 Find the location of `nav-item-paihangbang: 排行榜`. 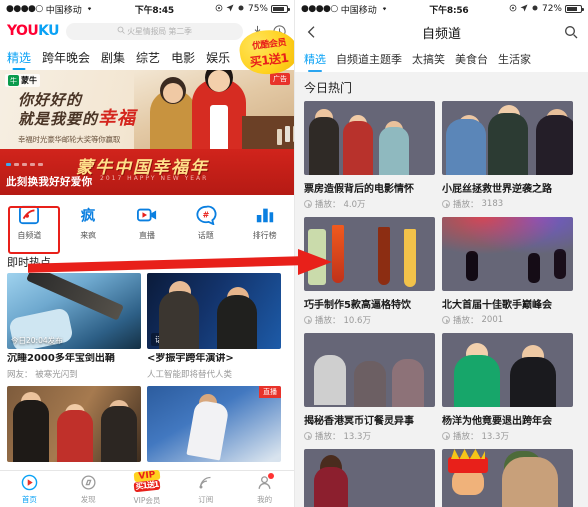

nav-item-paihangbang: 排行榜 is located at coordinates (264, 222).